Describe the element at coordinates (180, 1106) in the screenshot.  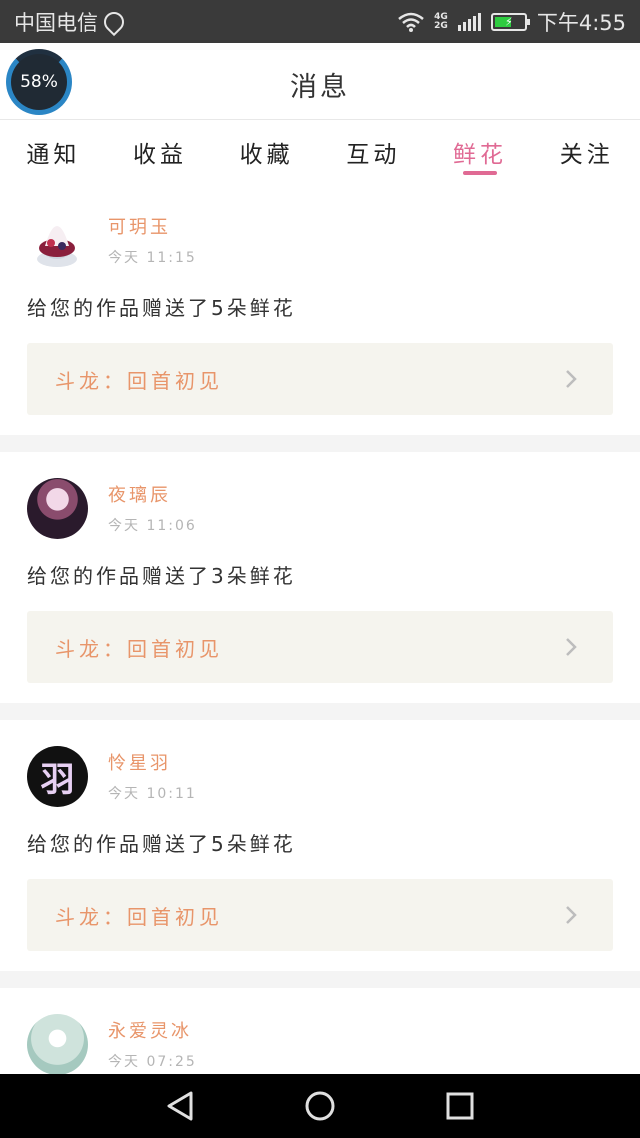
I see `back-triangle-icon` at that location.